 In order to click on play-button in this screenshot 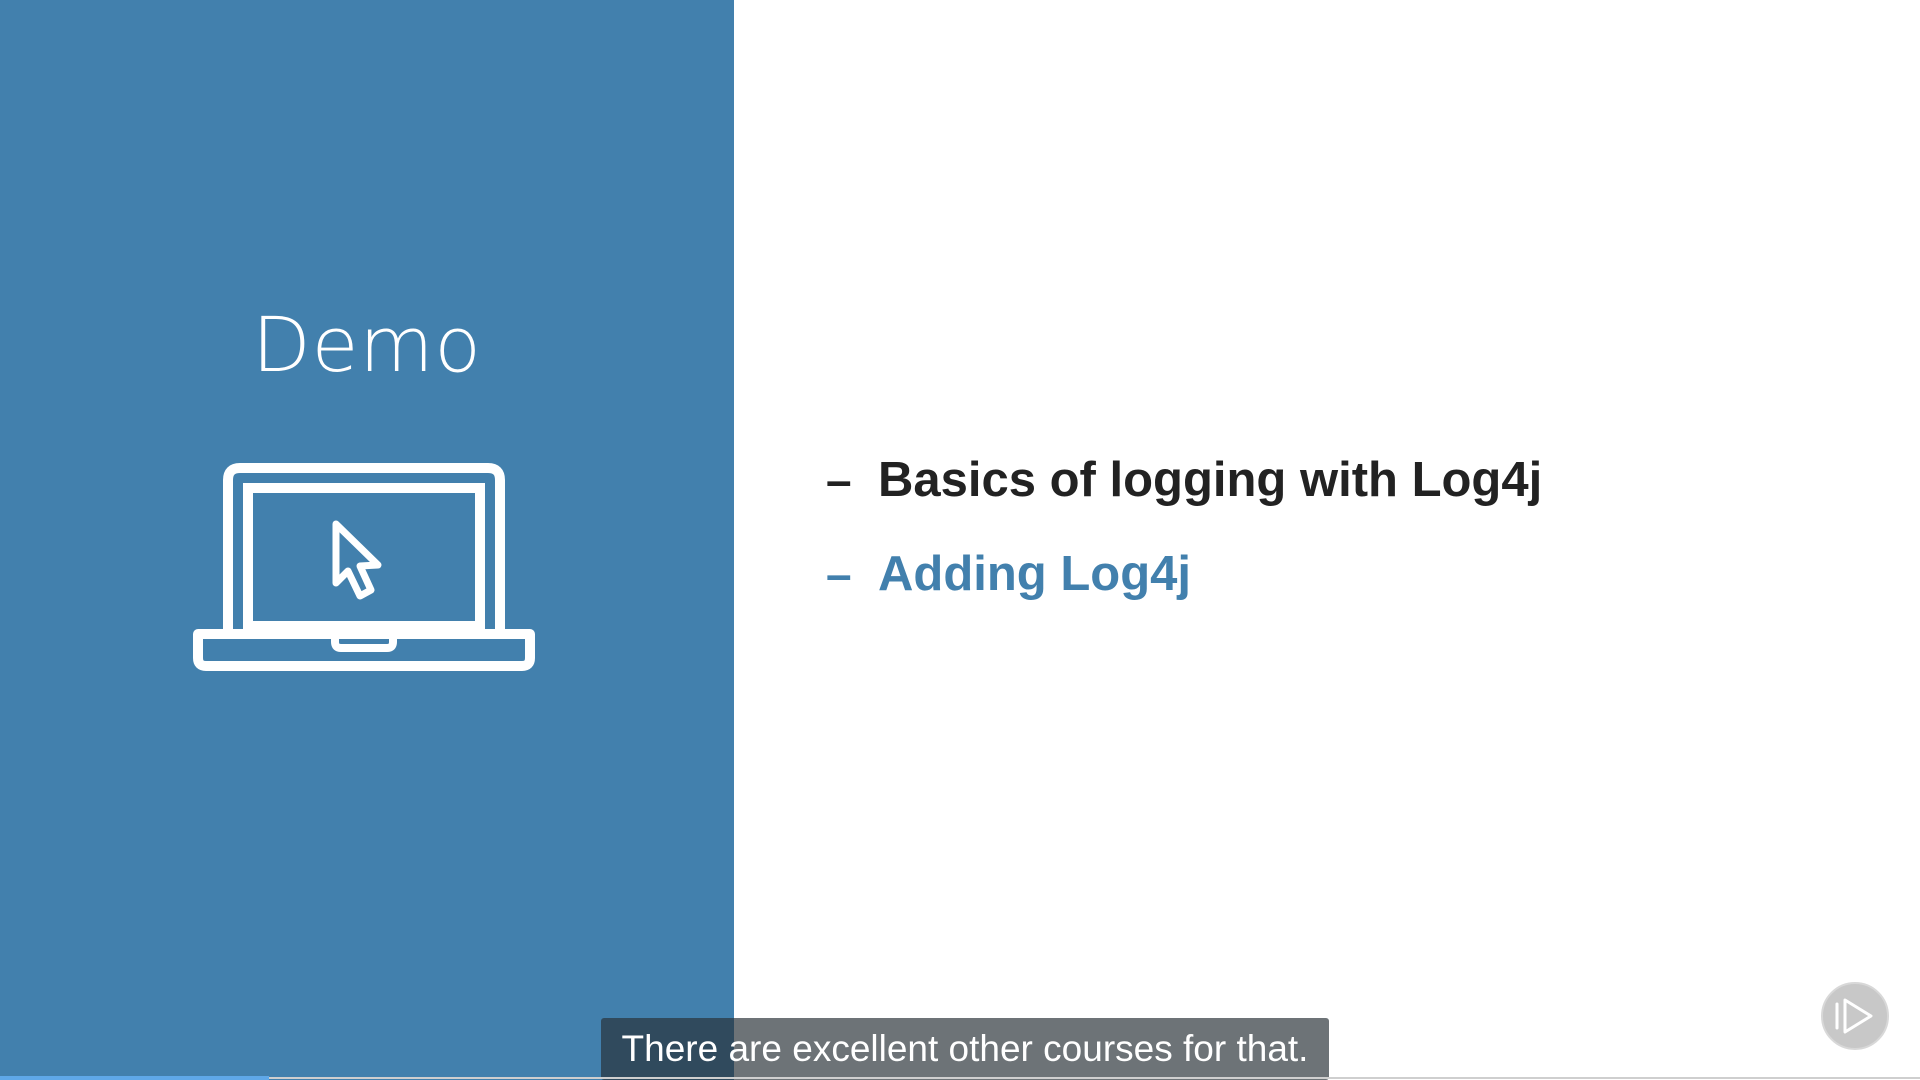, I will do `click(1855, 1016)`.